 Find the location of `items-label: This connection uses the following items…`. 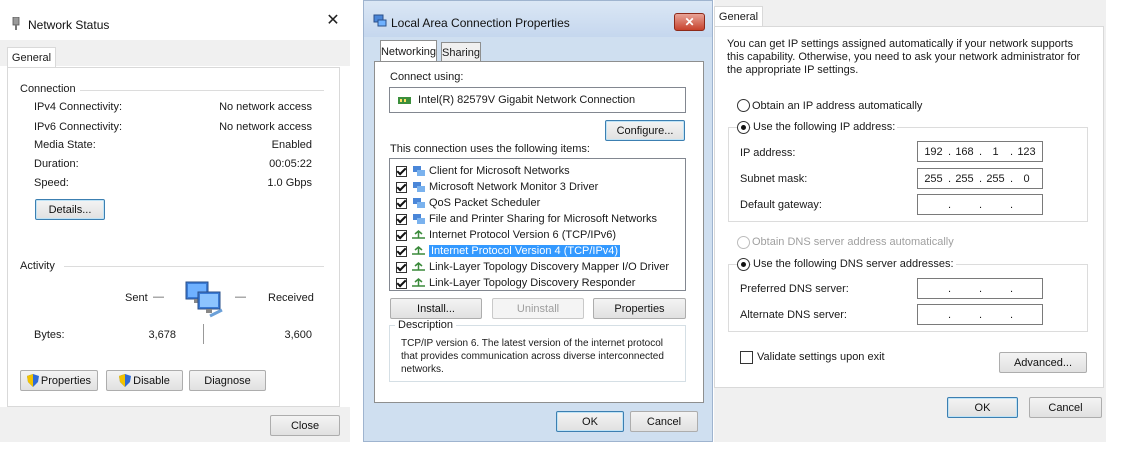

items-label: This connection uses the following items… is located at coordinates (490, 149).